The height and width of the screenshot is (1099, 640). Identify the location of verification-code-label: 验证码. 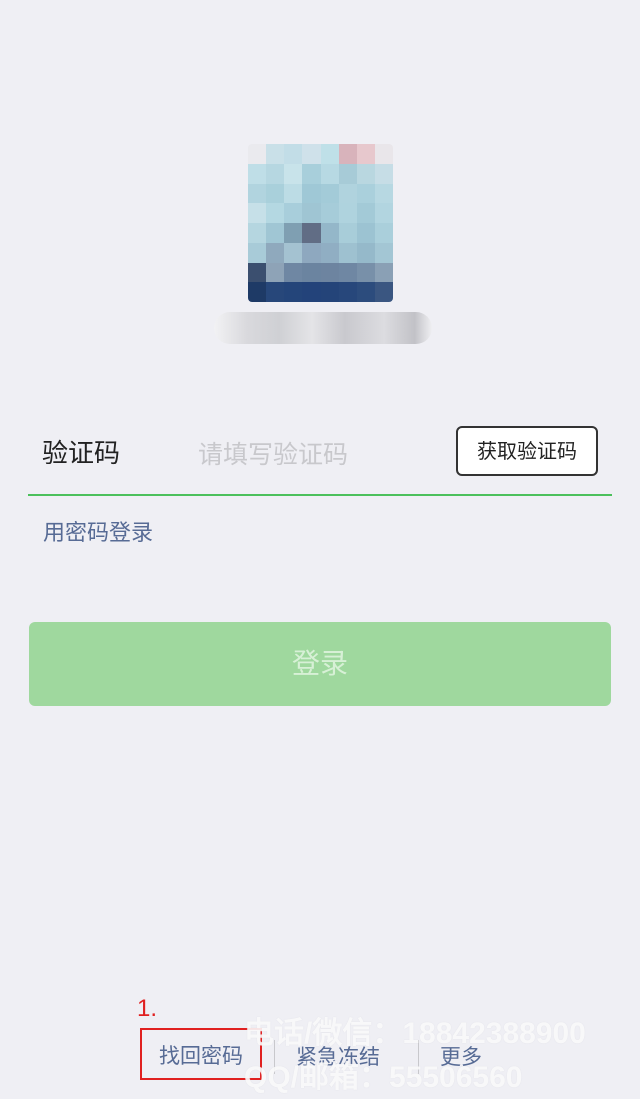
(81, 454).